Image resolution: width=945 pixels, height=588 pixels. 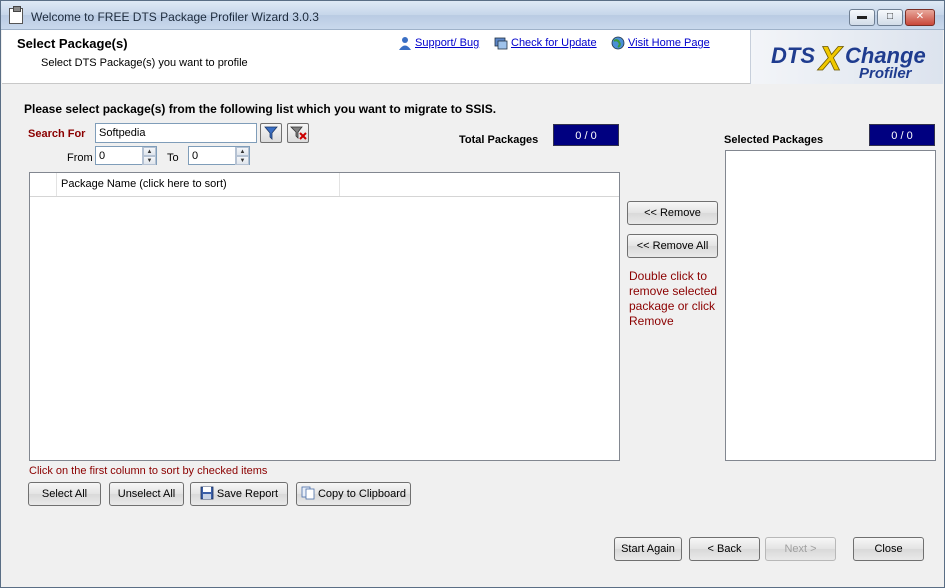 I want to click on filler-column-header, so click(x=479, y=184).